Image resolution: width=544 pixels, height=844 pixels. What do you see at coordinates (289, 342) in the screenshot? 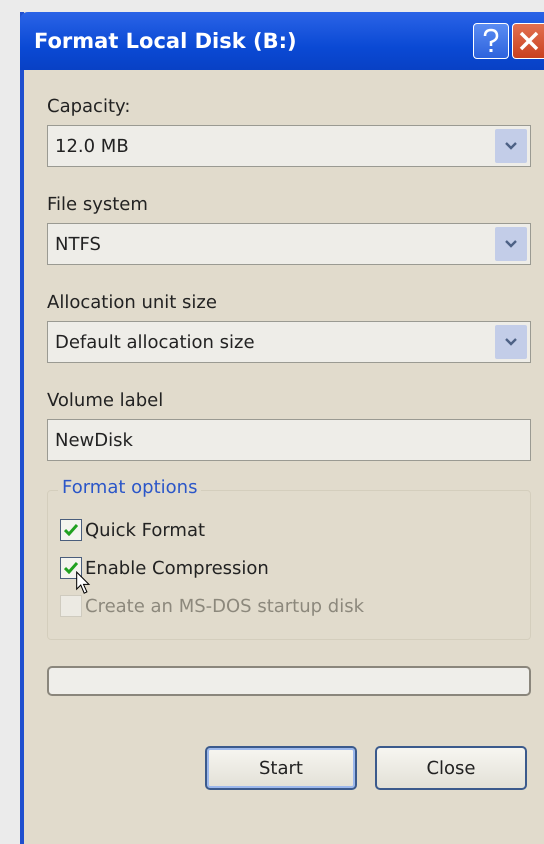
I see `dropdown: Default allocation size` at bounding box center [289, 342].